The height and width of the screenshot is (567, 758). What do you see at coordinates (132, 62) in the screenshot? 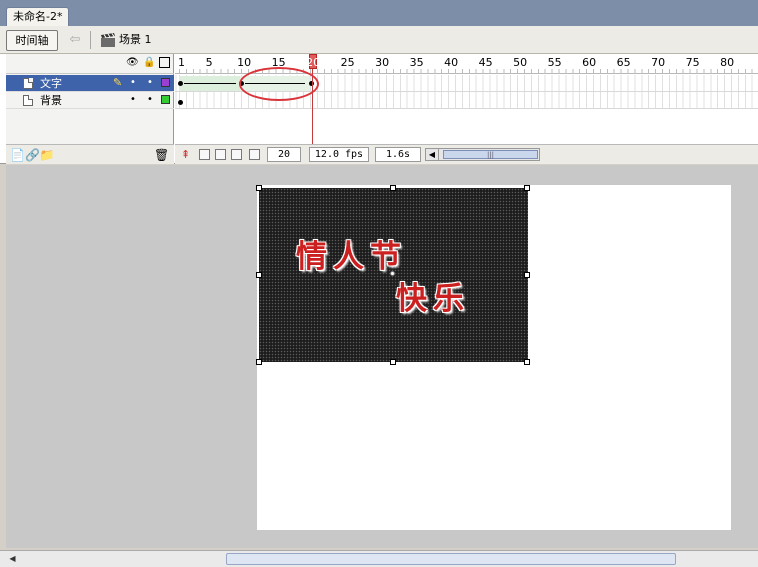
I see `eye-icon: 👁` at bounding box center [132, 62].